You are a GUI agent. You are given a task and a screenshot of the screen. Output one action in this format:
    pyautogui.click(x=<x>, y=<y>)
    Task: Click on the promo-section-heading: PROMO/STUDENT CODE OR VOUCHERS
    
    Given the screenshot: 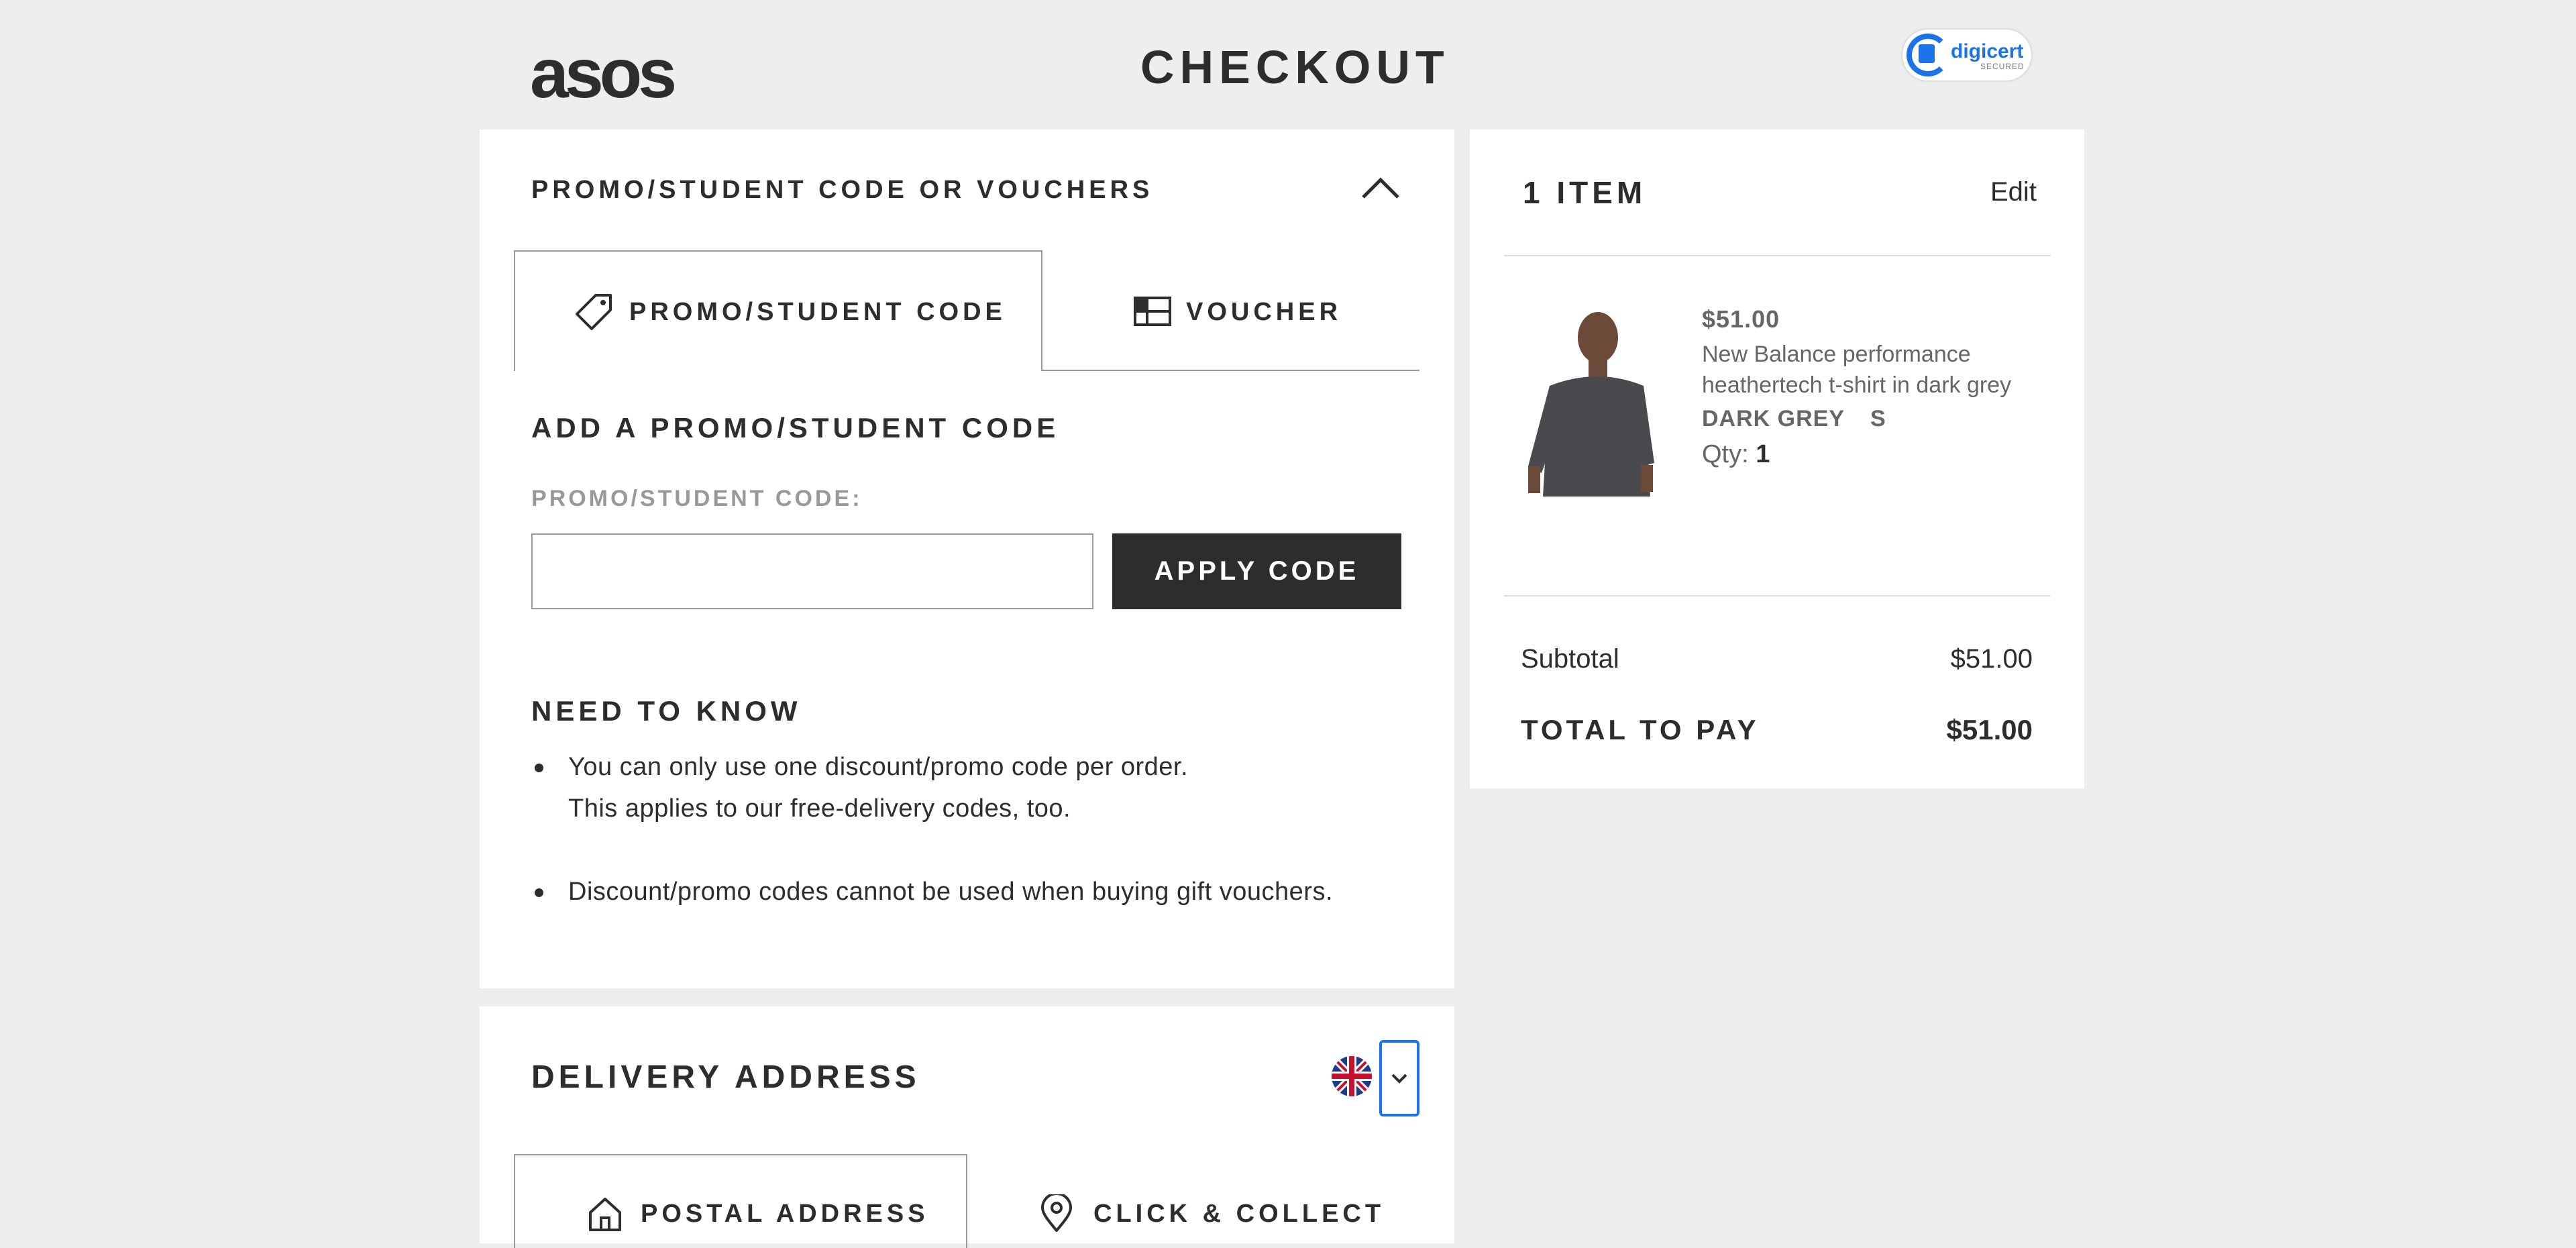 What is the action you would take?
    pyautogui.click(x=842, y=190)
    